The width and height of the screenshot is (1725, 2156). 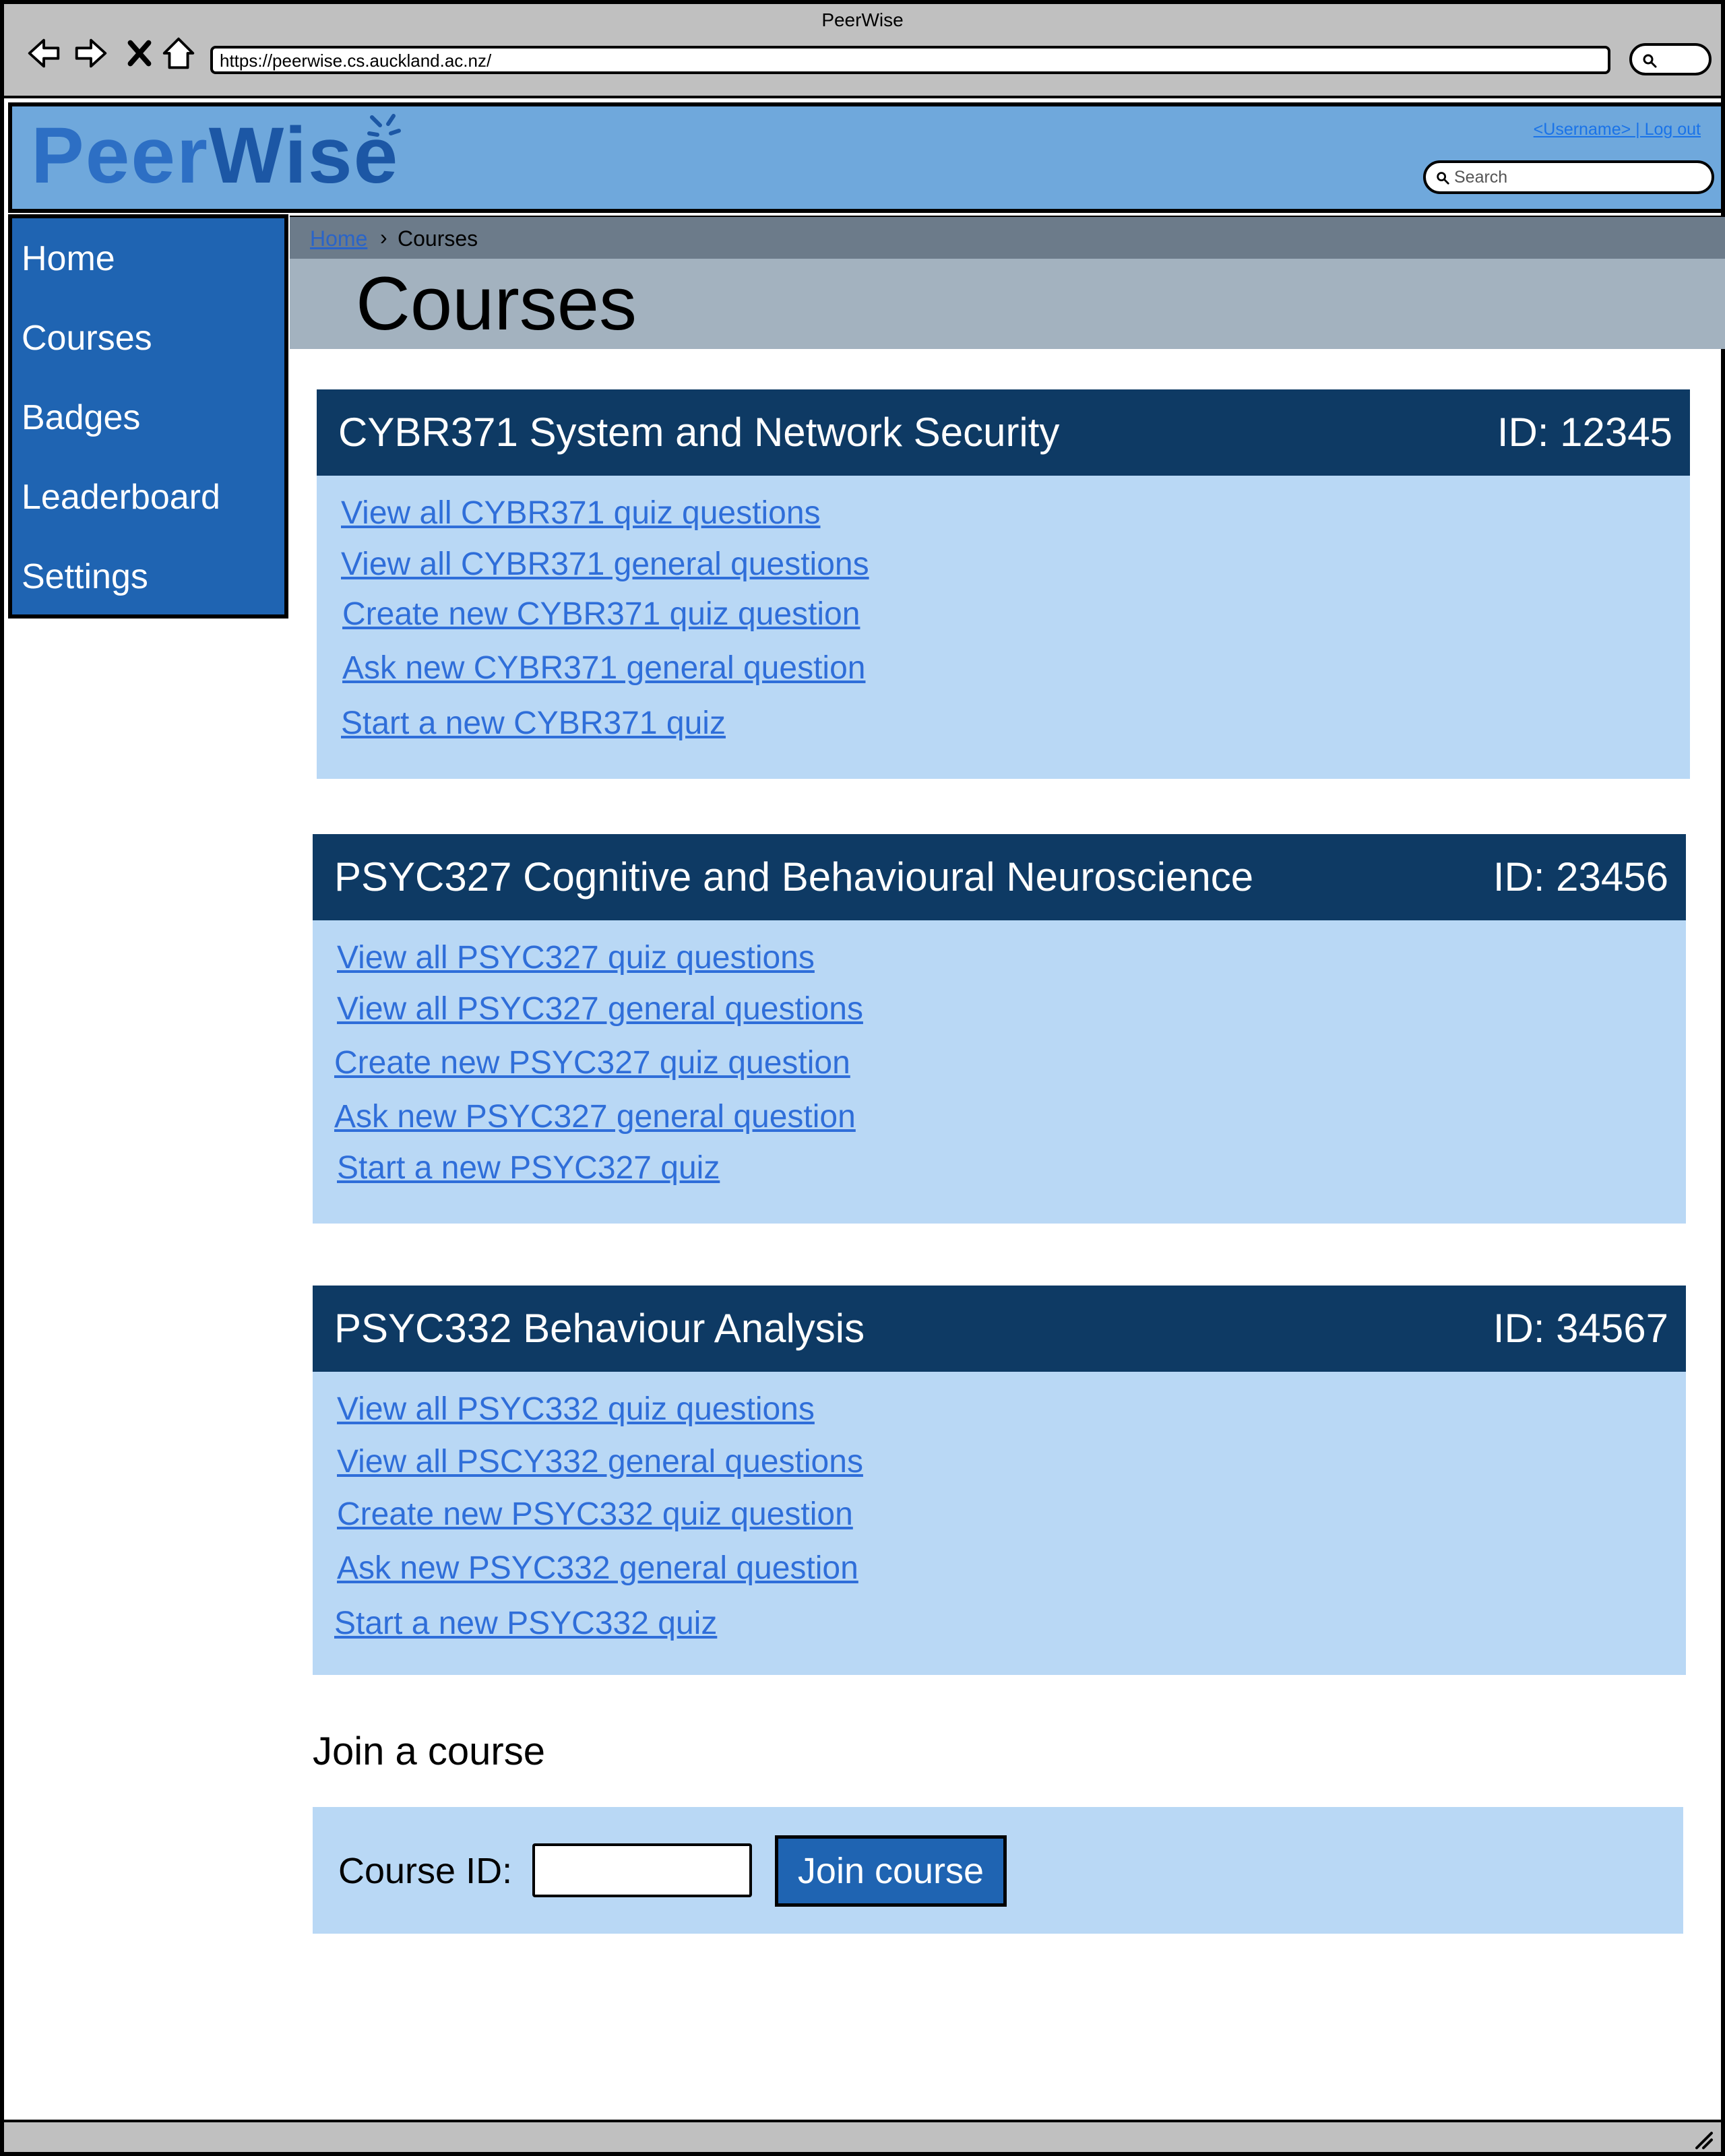 What do you see at coordinates (592, 1062) in the screenshot?
I see `create-quiz-question-link: Create new PSYC327 quiz question` at bounding box center [592, 1062].